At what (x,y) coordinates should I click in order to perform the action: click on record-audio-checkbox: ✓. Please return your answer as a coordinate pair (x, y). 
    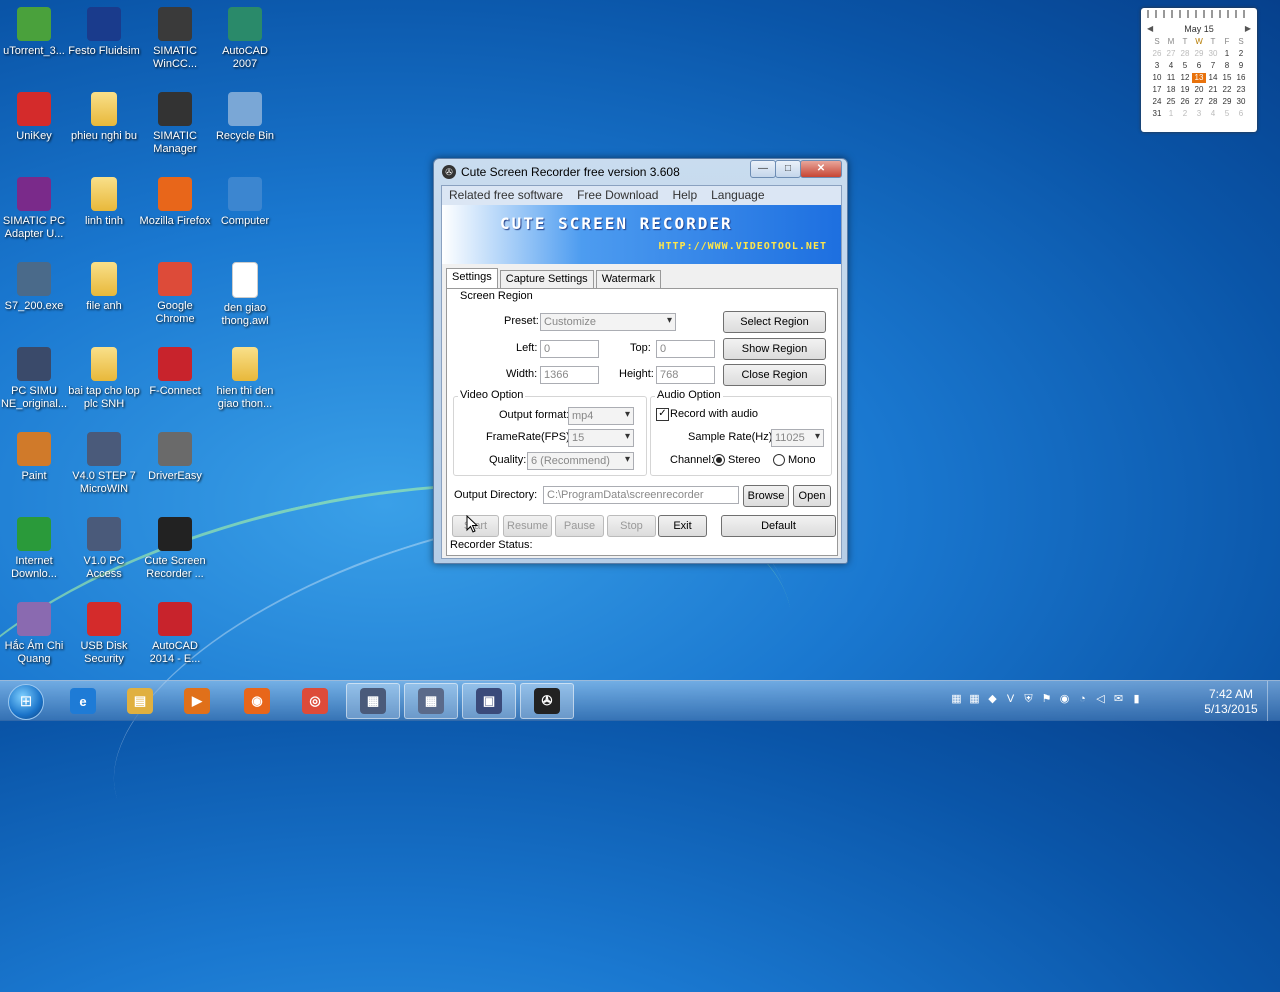
    Looking at the image, I should click on (662, 414).